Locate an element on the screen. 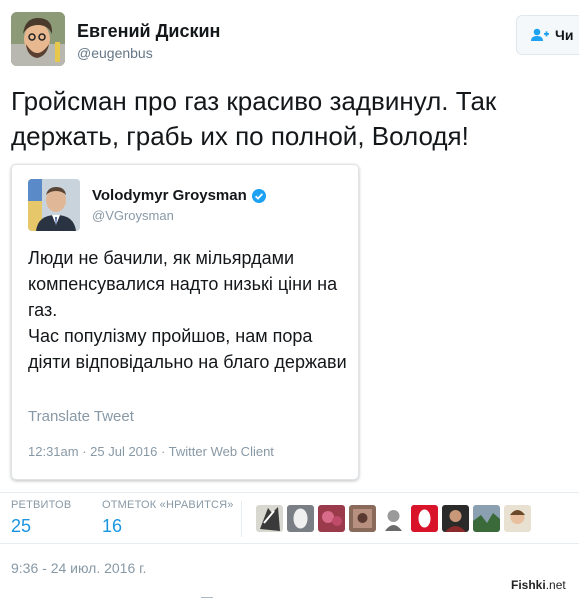 The height and width of the screenshot is (598, 579). person-photo-icon is located at coordinates (54, 205).